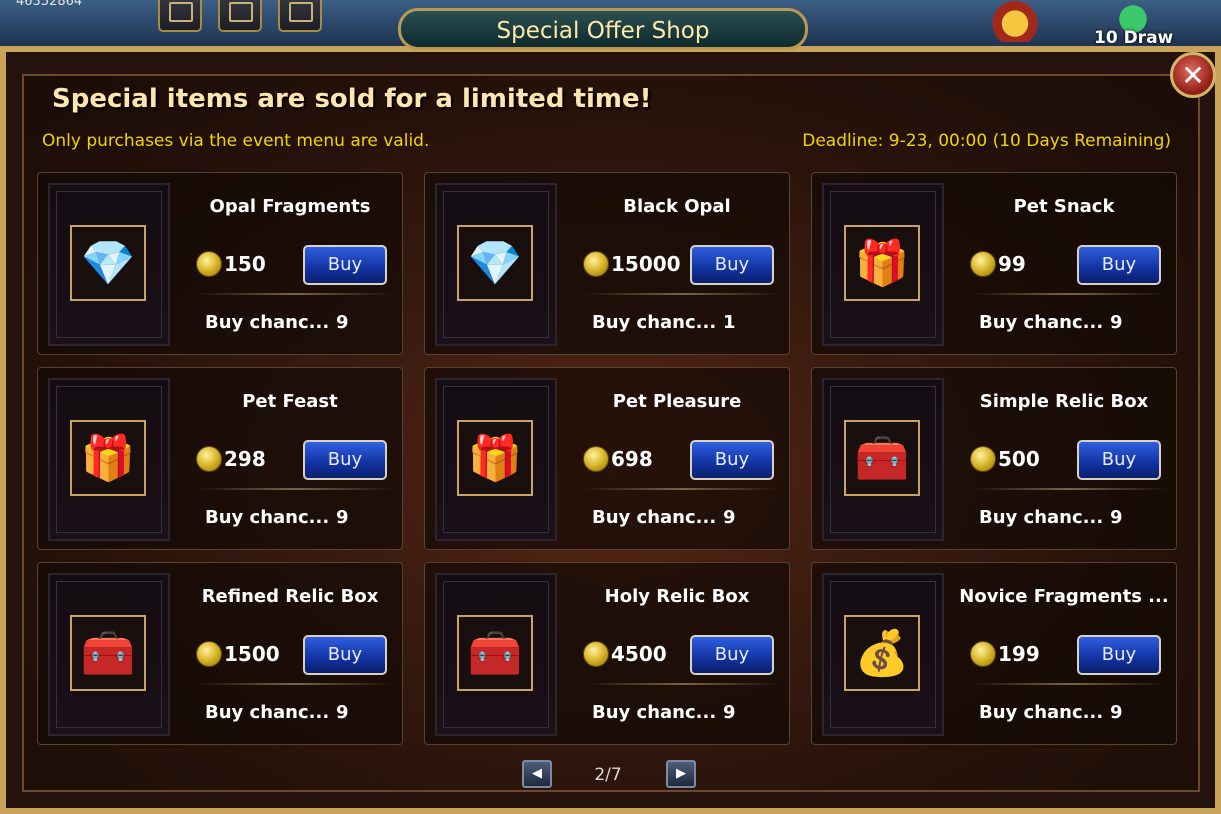 Image resolution: width=1221 pixels, height=814 pixels. I want to click on gear-icon, so click(241, 12).